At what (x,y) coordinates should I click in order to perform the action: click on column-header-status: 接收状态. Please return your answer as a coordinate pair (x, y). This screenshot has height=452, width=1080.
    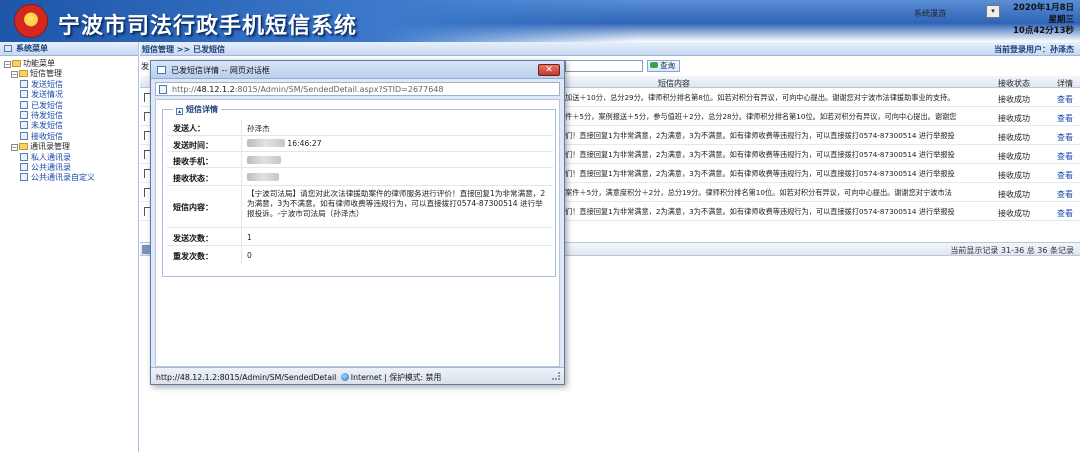
    Looking at the image, I should click on (1014, 83).